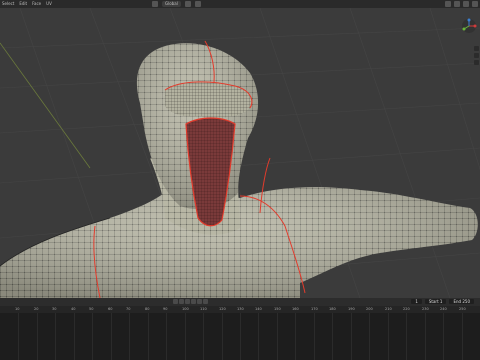  What do you see at coordinates (448, 4) in the screenshot?
I see `overlay-icon` at bounding box center [448, 4].